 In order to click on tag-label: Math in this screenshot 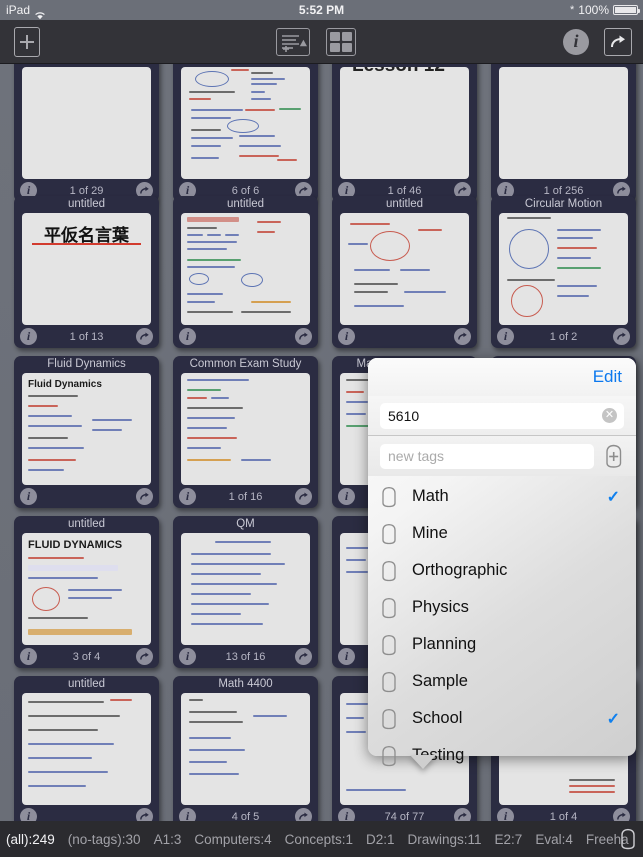, I will do `click(430, 496)`.